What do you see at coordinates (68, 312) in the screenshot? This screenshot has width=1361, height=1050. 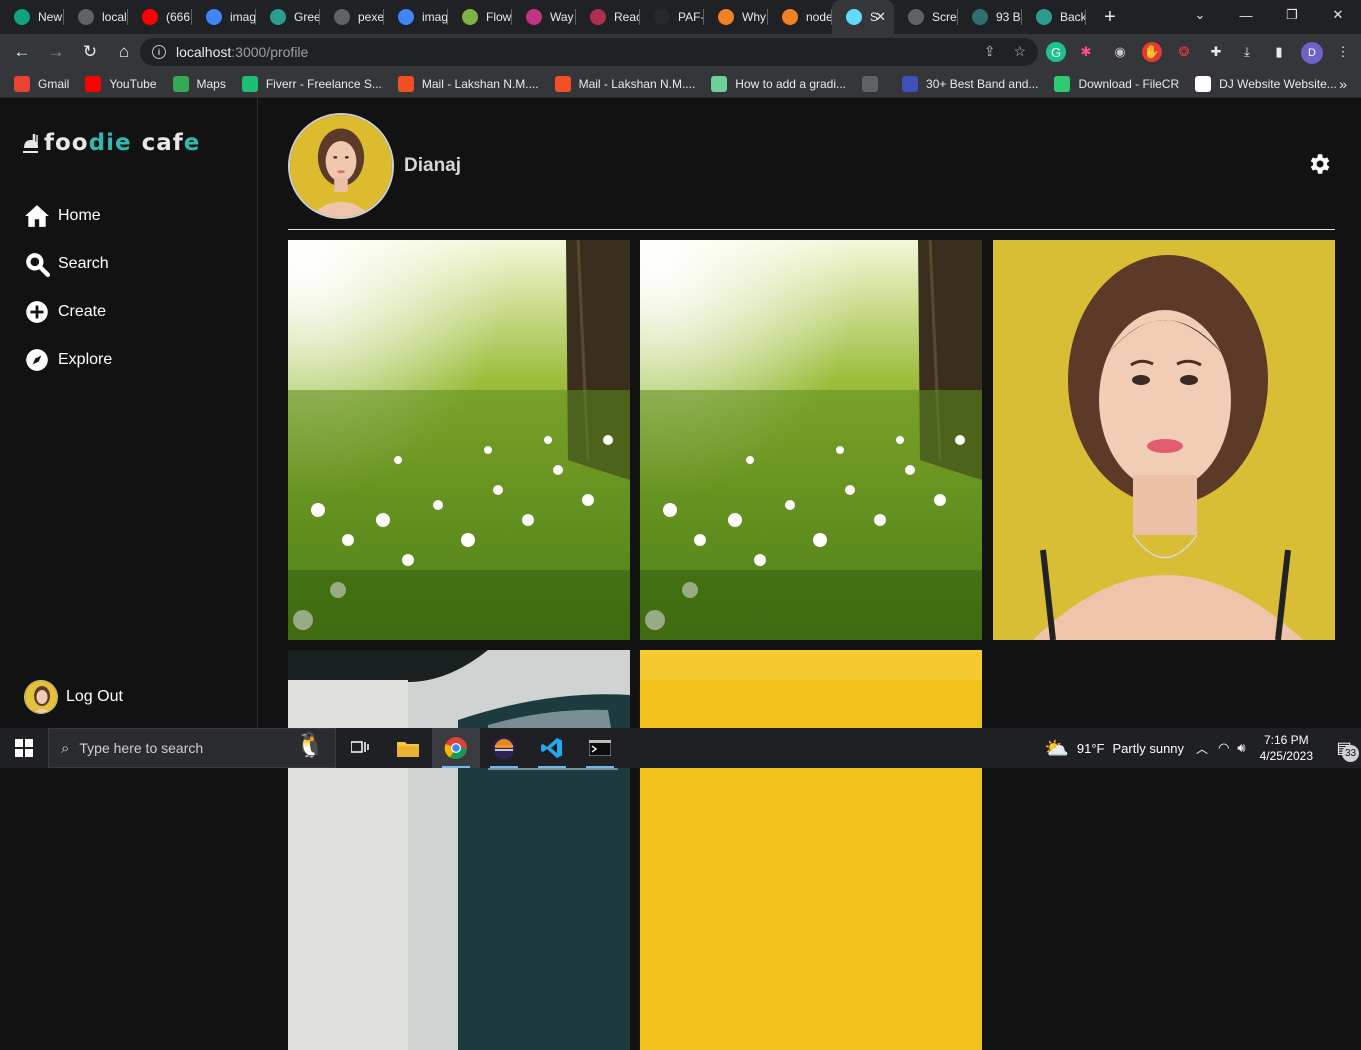 I see `sidebar-item-create: Create` at bounding box center [68, 312].